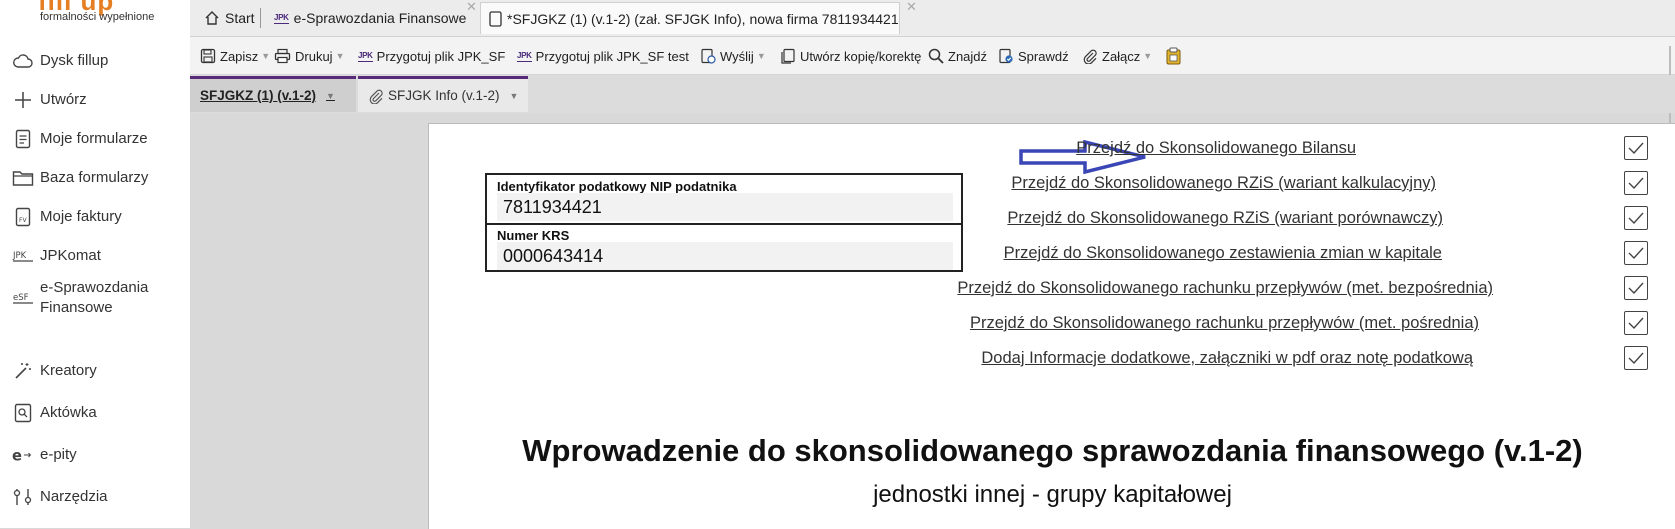 This screenshot has height=529, width=1675. I want to click on sidebar-item-label: Kreatory, so click(68, 370).